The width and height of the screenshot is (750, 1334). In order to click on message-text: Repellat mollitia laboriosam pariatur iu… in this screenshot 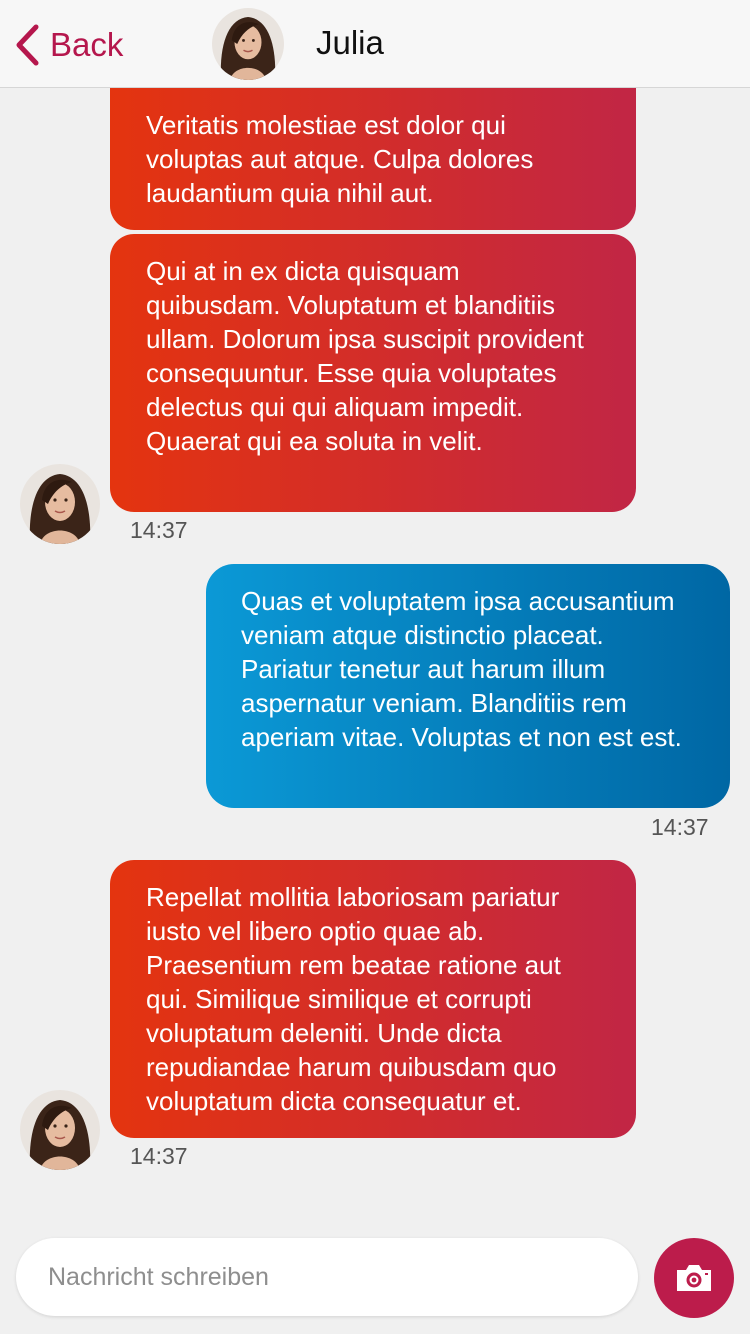, I will do `click(353, 999)`.